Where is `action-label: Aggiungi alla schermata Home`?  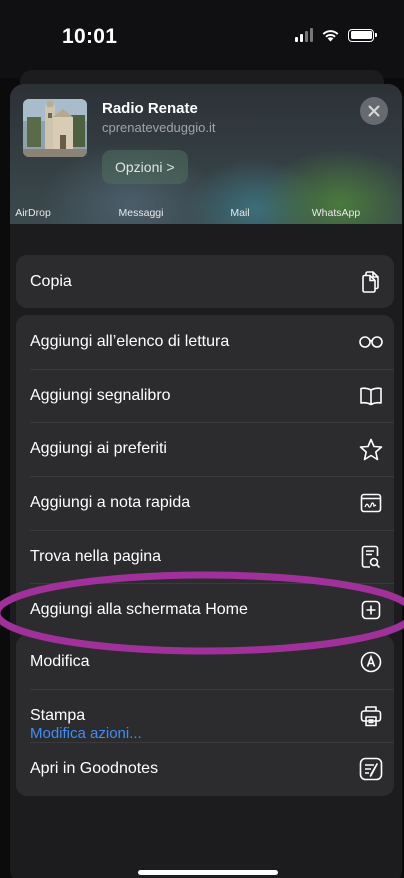 action-label: Aggiungi alla schermata Home is located at coordinates (139, 610).